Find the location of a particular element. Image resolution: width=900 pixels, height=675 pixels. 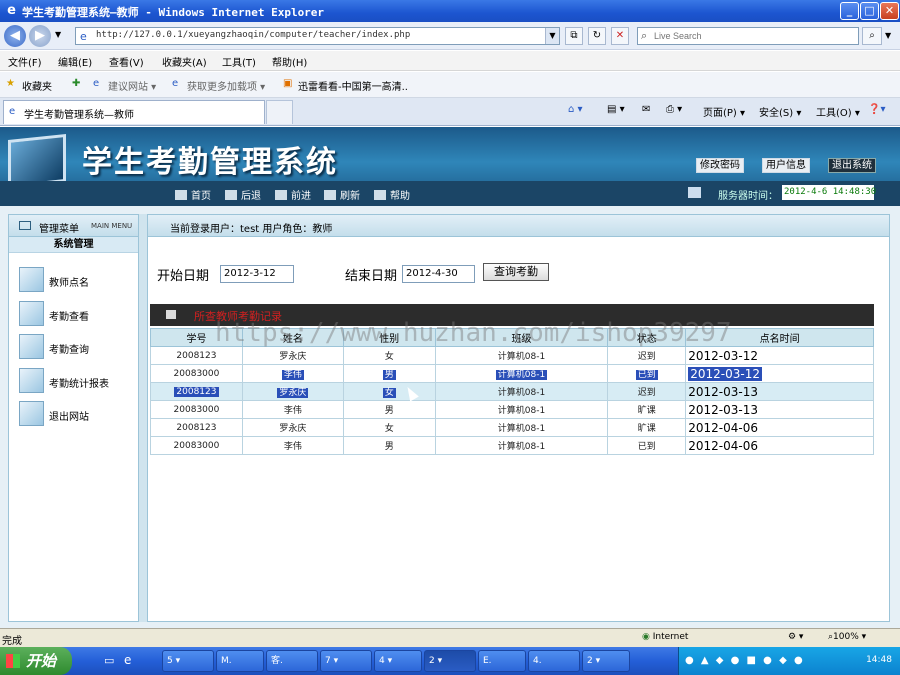

page-menu: 页面(P) ▾ is located at coordinates (724, 111).